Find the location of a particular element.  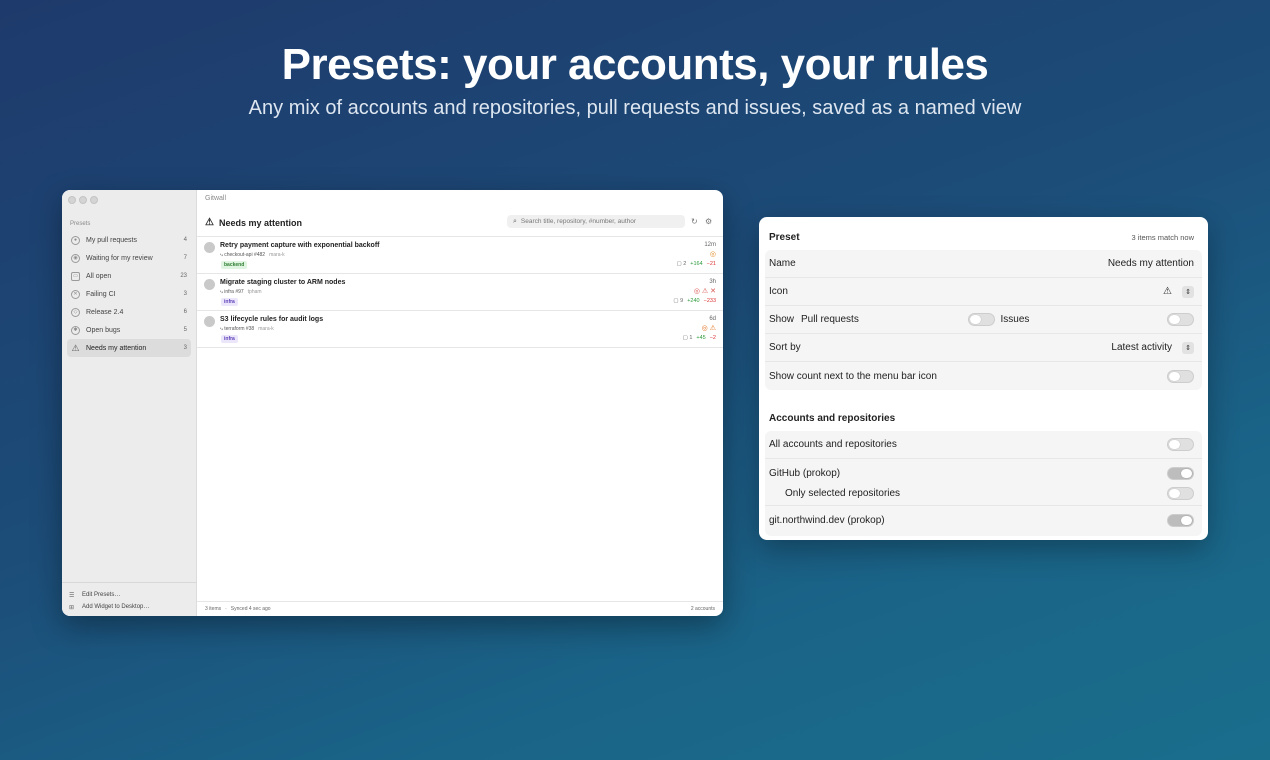

item-time: 6d is located at coordinates (712, 319).